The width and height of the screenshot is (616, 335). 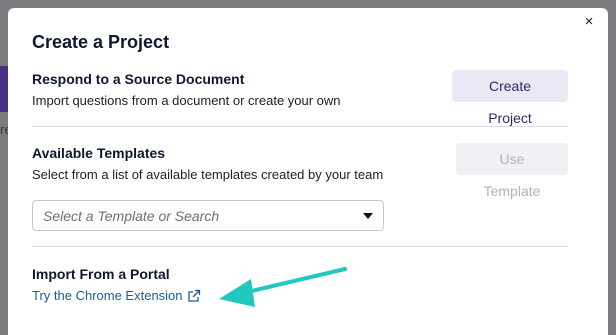 What do you see at coordinates (283, 287) in the screenshot?
I see `arrow-annotation-icon` at bounding box center [283, 287].